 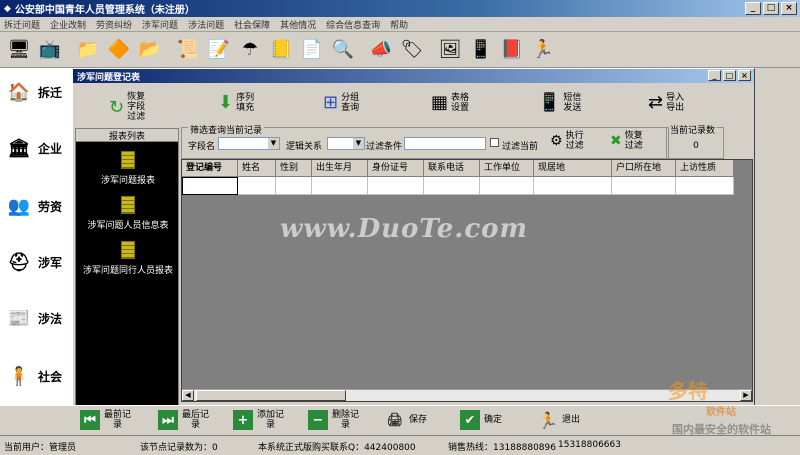 What do you see at coordinates (236, 102) in the screenshot?
I see `sequence-fill-button: ⬇ 序列 填充` at bounding box center [236, 102].